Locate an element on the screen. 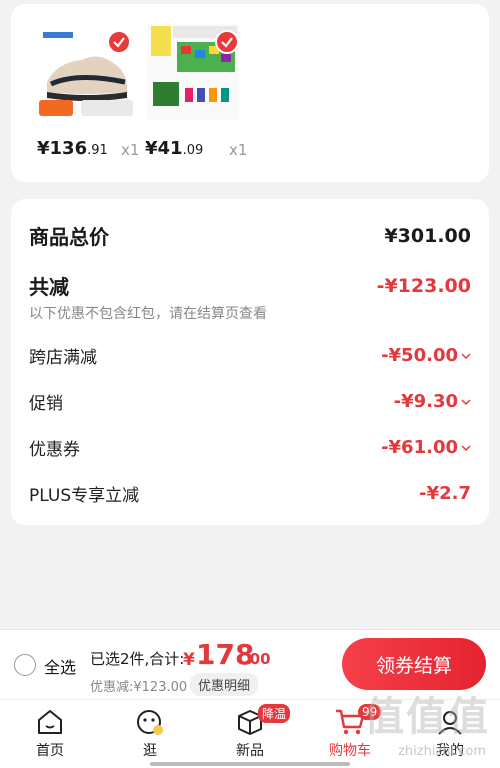 The height and width of the screenshot is (768, 500). tab-badge: 降温 is located at coordinates (274, 713).